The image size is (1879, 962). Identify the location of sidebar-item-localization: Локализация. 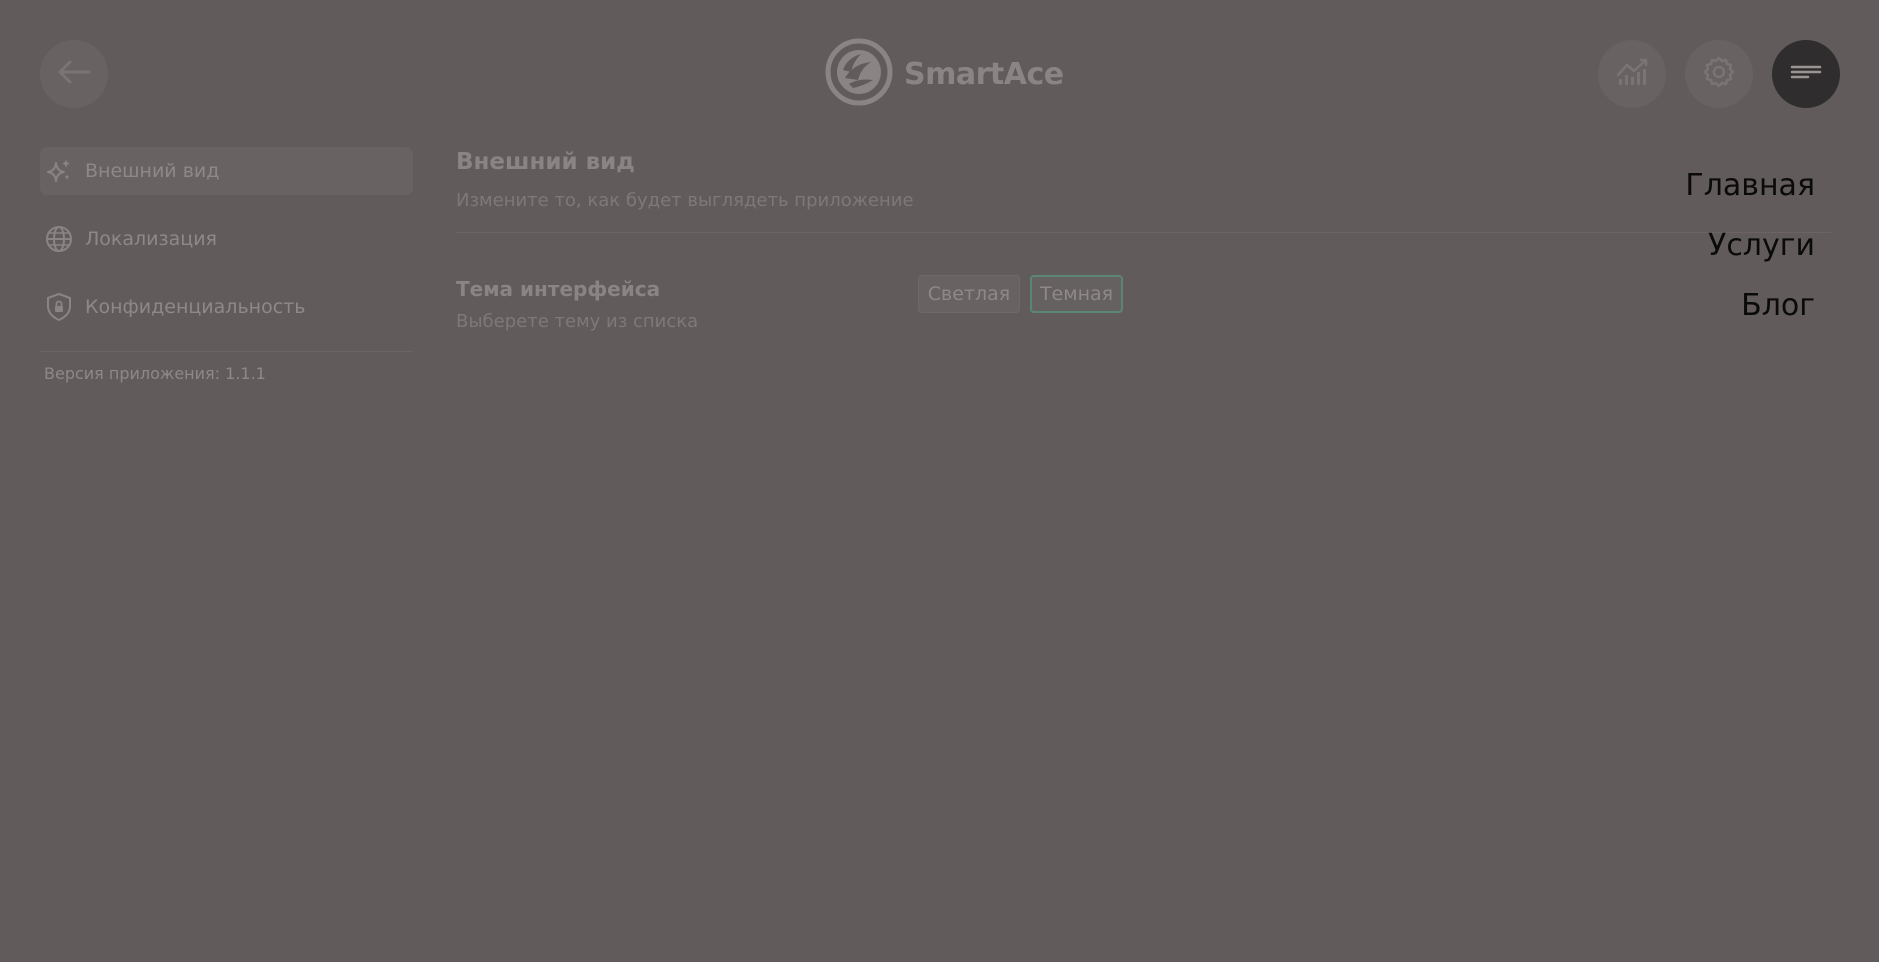
(226, 239).